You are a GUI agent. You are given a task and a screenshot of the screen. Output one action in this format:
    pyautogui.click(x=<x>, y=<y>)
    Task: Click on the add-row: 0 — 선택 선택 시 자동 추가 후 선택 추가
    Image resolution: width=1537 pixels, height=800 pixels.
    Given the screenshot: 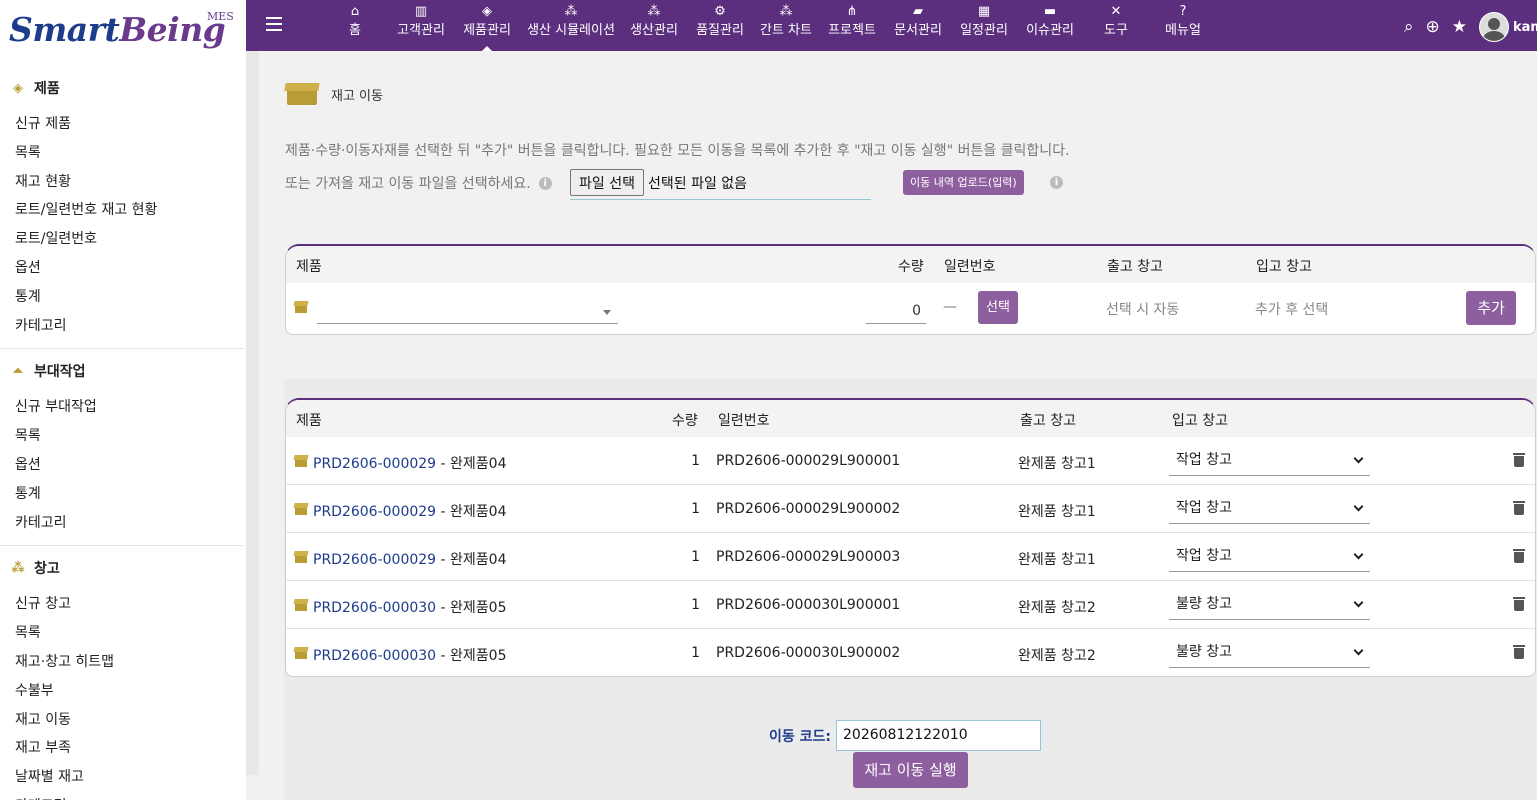 What is the action you would take?
    pyautogui.click(x=910, y=308)
    